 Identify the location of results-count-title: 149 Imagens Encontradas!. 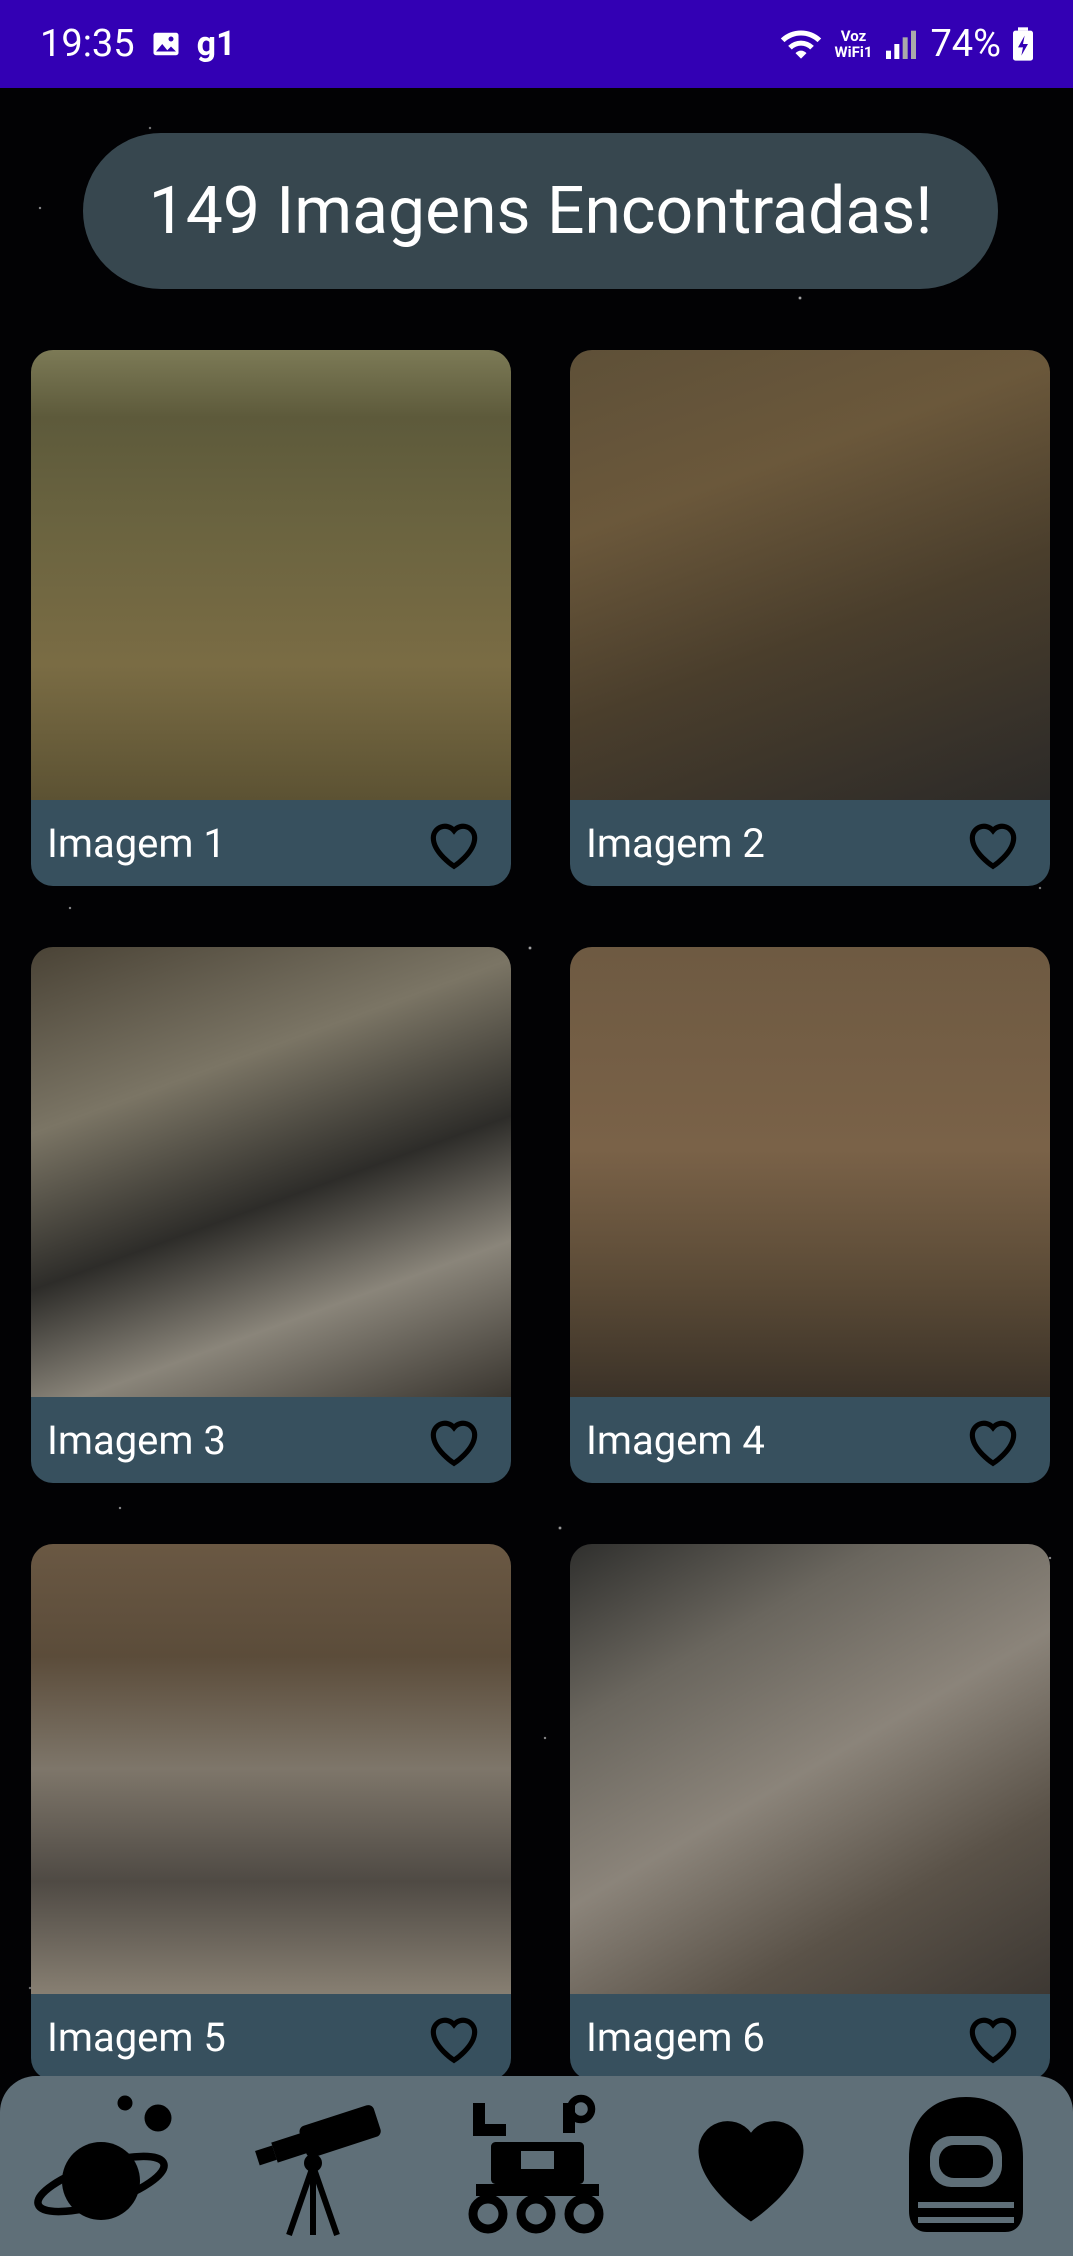
(540, 211).